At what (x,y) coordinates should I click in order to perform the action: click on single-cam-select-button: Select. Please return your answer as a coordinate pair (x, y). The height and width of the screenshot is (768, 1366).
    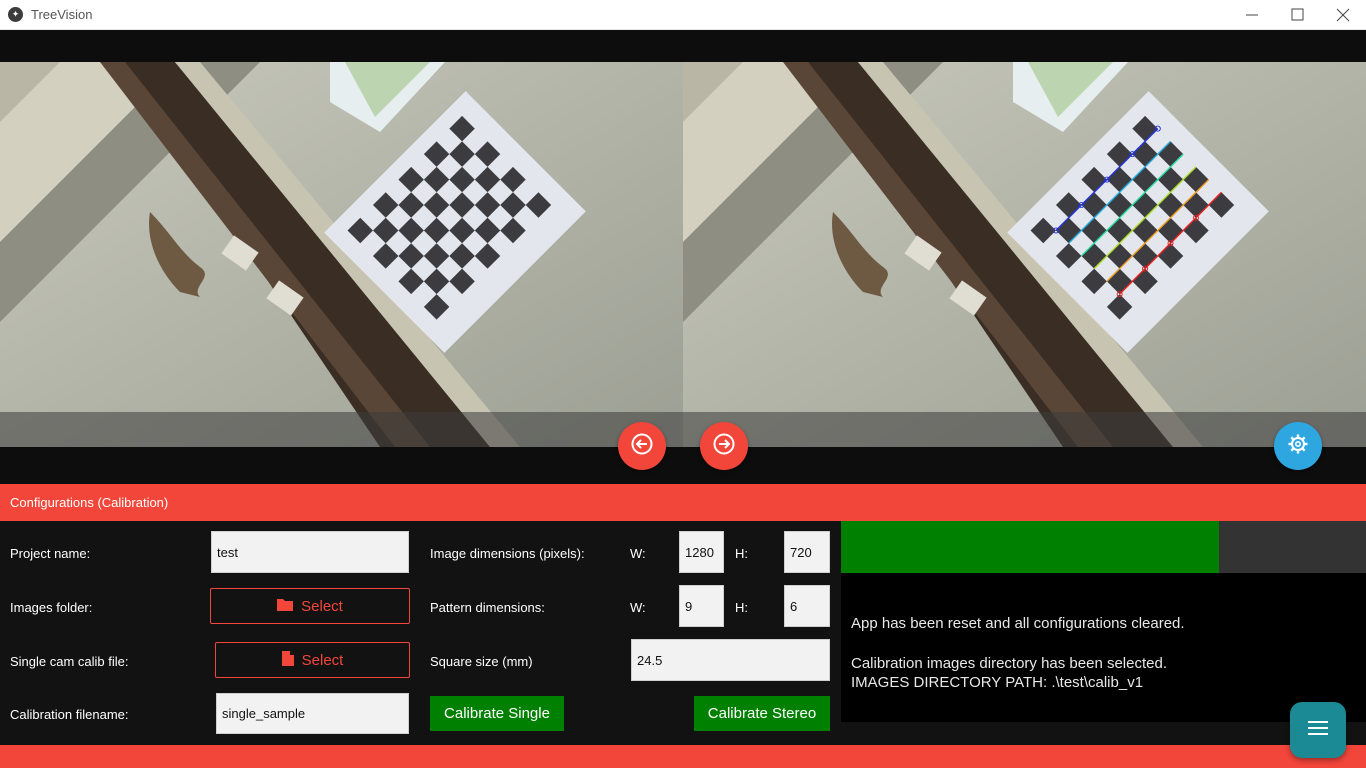
    Looking at the image, I should click on (312, 660).